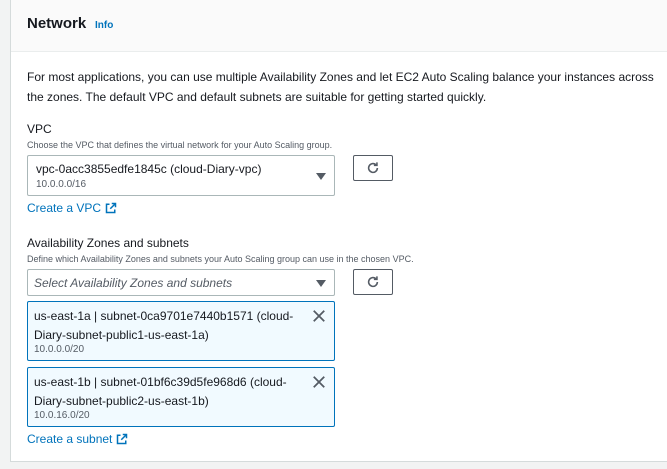  I want to click on create-vpc-link: Create a VPC, so click(72, 208).